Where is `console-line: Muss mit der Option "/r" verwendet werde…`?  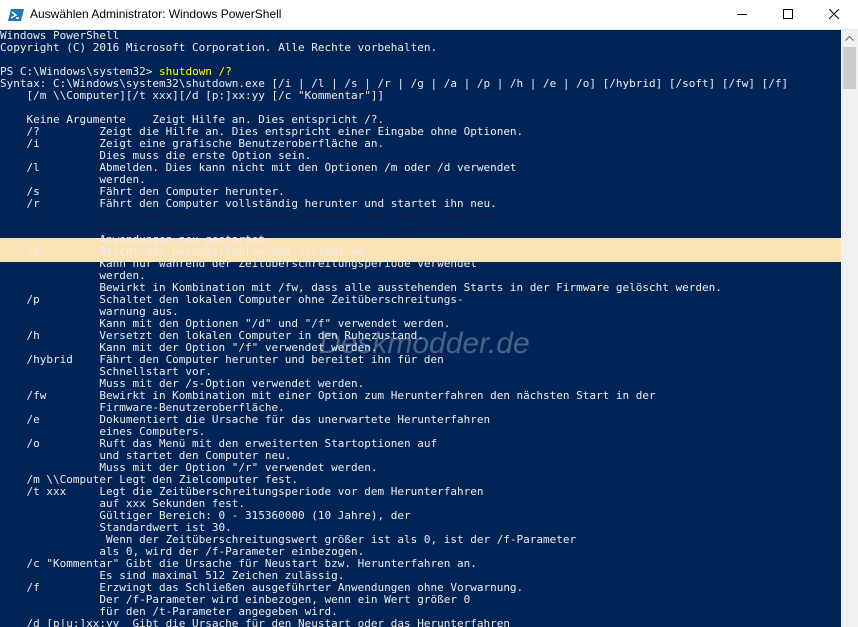 console-line: Muss mit der Option "/r" verwendet werde… is located at coordinates (189, 468).